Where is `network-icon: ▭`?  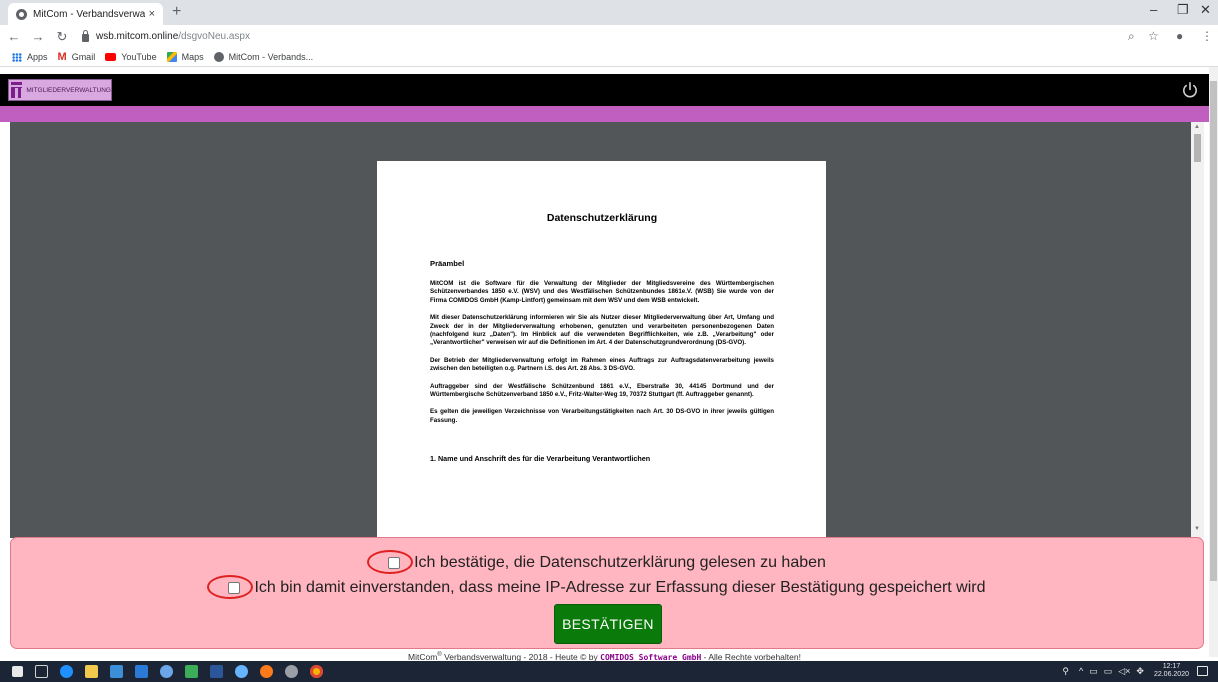
network-icon: ▭ is located at coordinates (1093, 671).